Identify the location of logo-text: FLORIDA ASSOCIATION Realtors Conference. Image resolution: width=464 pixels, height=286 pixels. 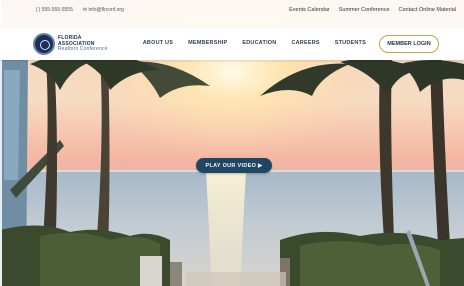
(83, 44).